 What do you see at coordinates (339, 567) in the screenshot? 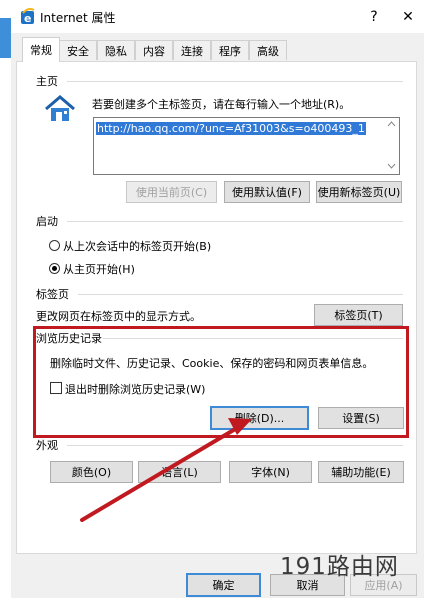
I see `watermark-text: 191路由网` at bounding box center [339, 567].